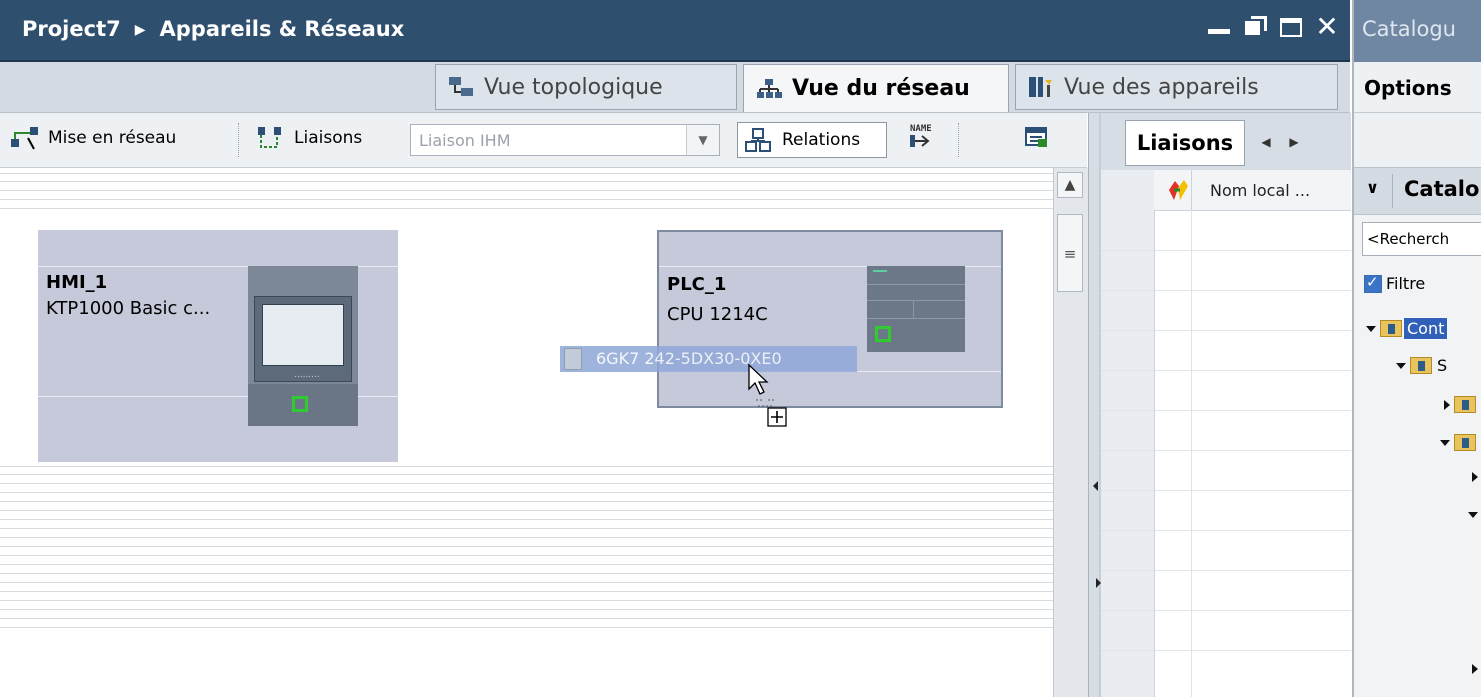 The height and width of the screenshot is (697, 1481). Describe the element at coordinates (1373, 283) in the screenshot. I see `checkbox-checked-icon` at that location.